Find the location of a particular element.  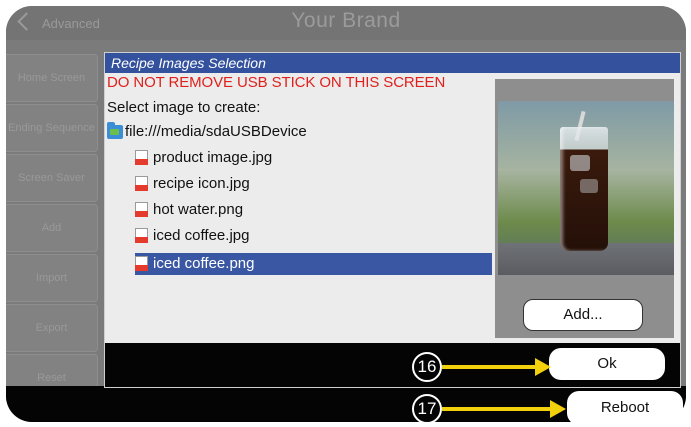

callout-badge: 17 is located at coordinates (427, 409).